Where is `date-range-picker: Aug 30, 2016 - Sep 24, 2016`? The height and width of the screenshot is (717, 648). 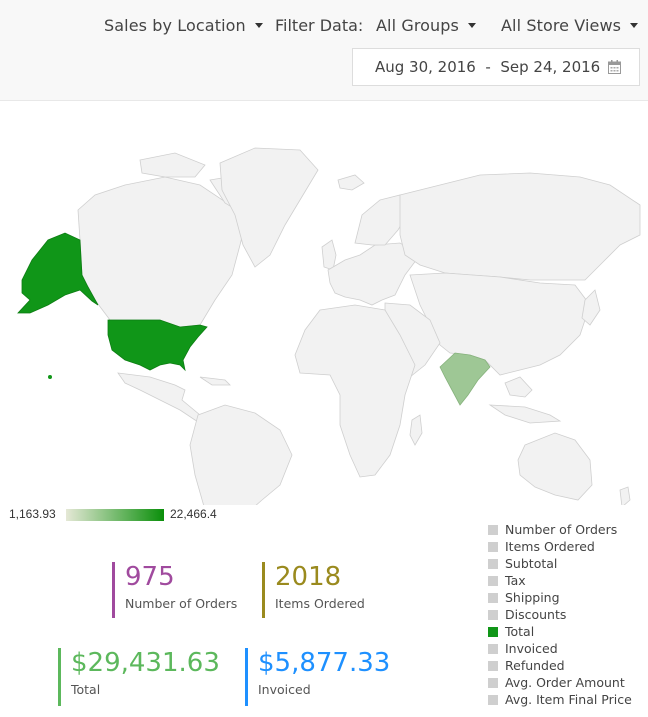
date-range-picker: Aug 30, 2016 - Sep 24, 2016 is located at coordinates (496, 67).